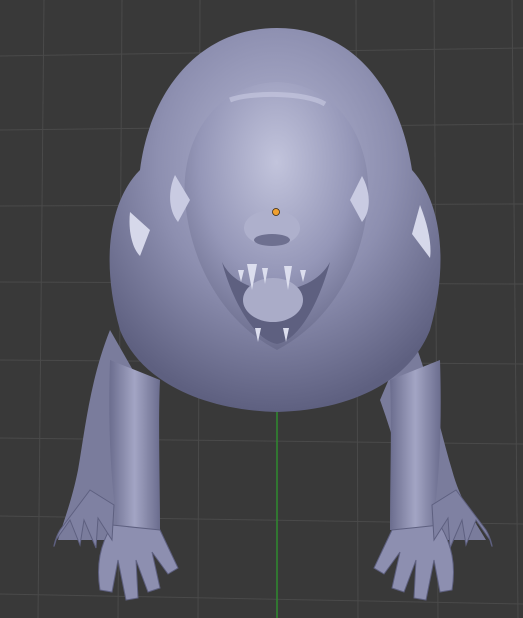 The height and width of the screenshot is (618, 523). I want to click on object-origin-dot, so click(276, 212).